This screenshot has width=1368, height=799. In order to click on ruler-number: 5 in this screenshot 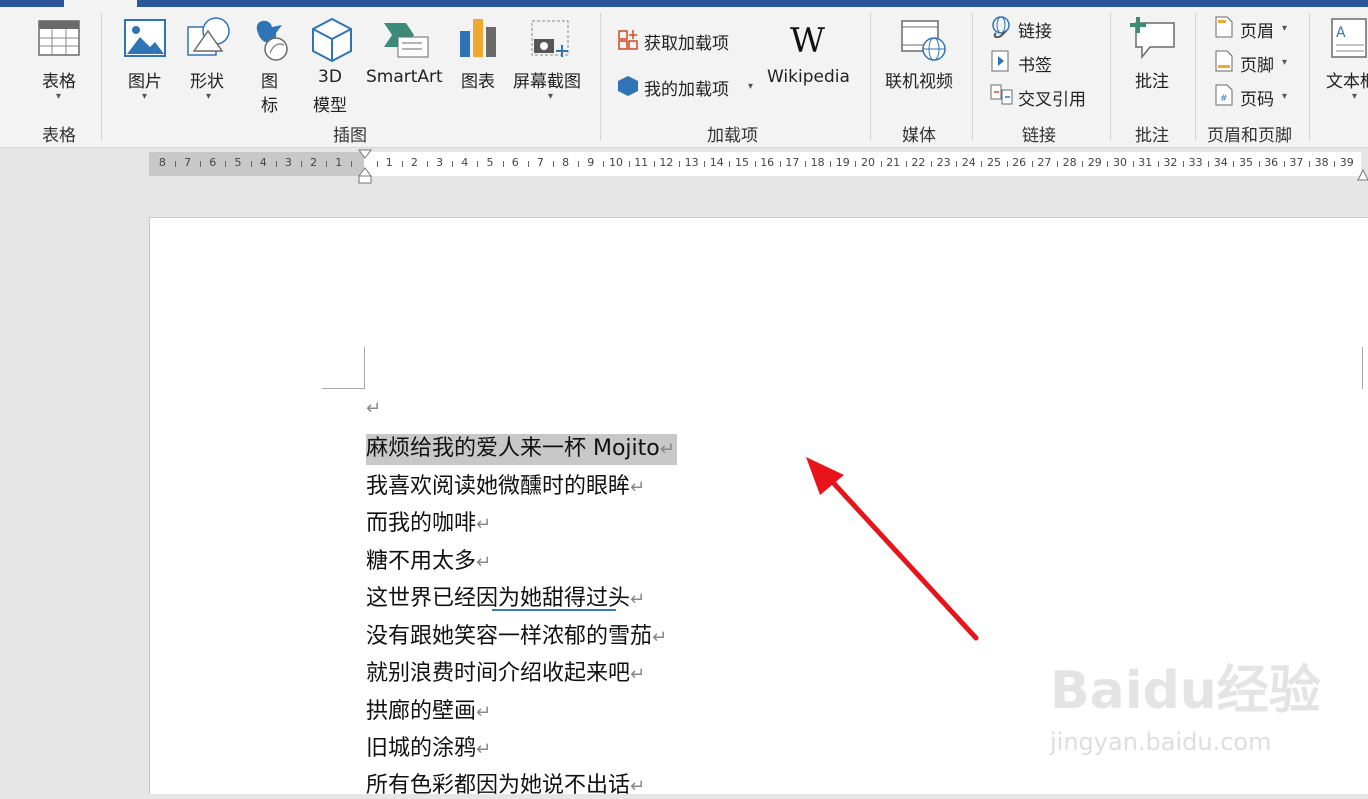, I will do `click(238, 162)`.